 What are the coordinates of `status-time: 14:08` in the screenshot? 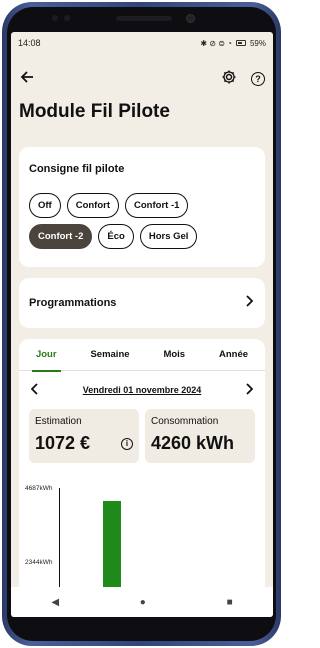 It's located at (29, 43).